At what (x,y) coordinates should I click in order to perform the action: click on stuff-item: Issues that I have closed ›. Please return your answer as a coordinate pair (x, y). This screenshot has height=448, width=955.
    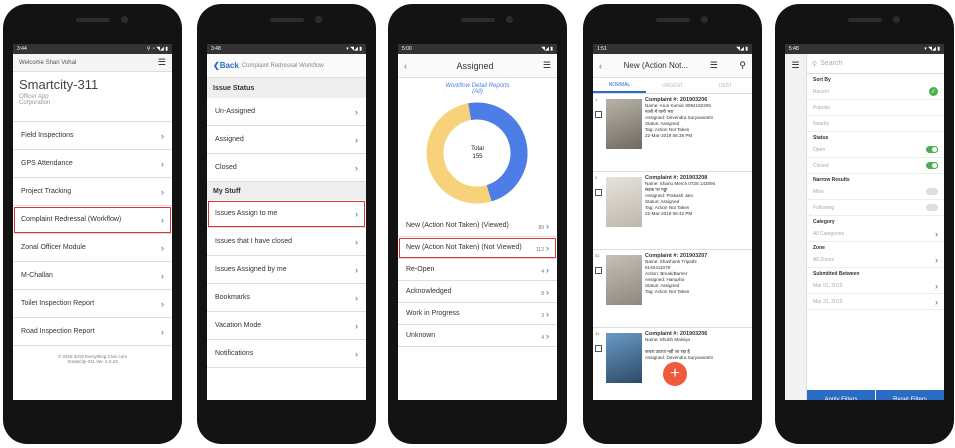
    Looking at the image, I should click on (286, 242).